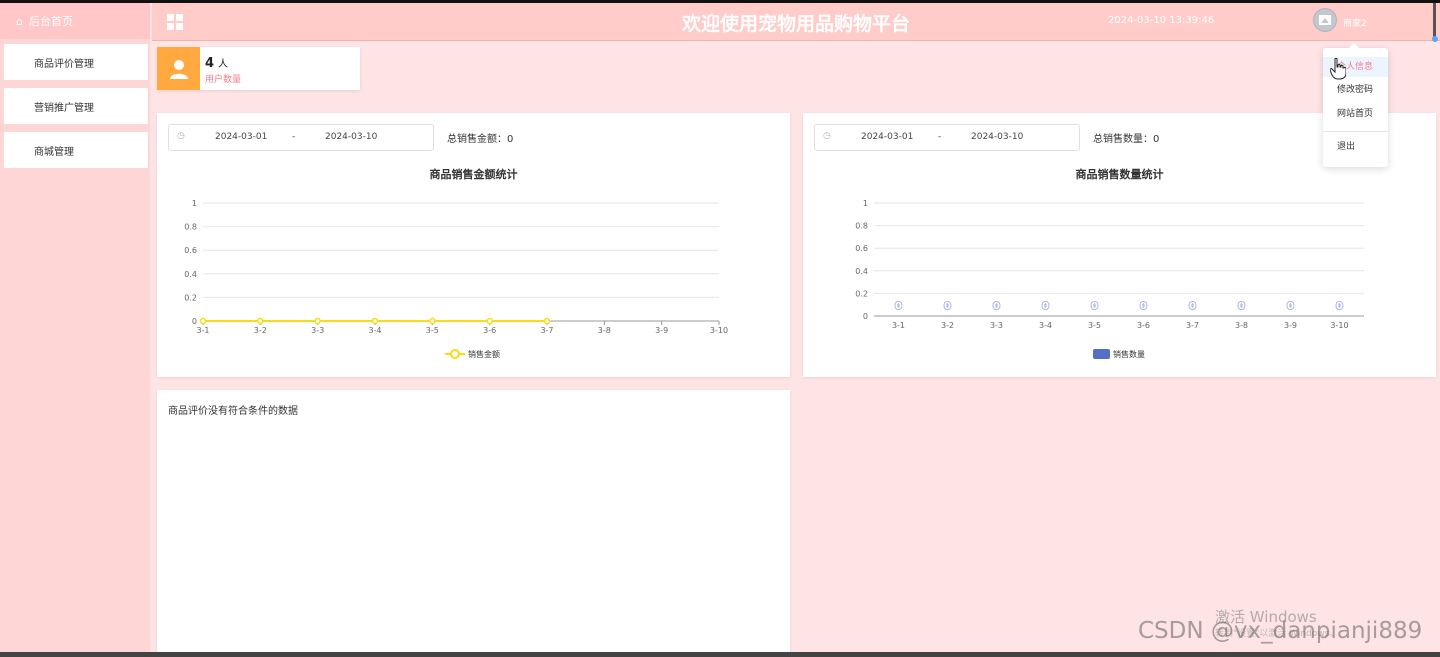  I want to click on sidebar-item-label: 商城管理, so click(54, 152).